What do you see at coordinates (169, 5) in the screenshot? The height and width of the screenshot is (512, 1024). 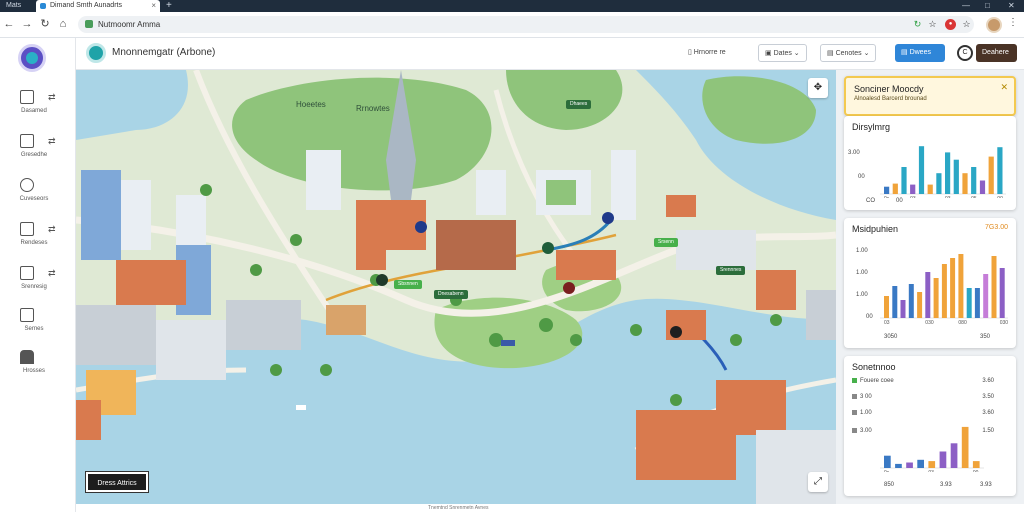 I see `new-tab-button: +` at bounding box center [169, 5].